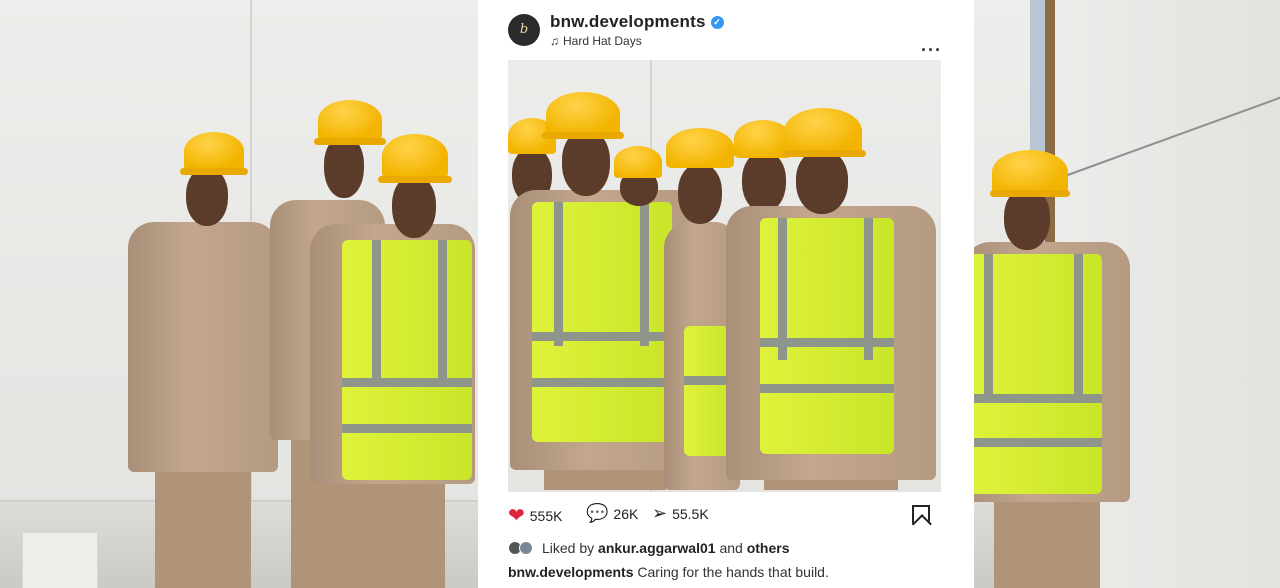 The image size is (1280, 588). Describe the element at coordinates (628, 21) in the screenshot. I see `post-username: bnw.developments` at that location.